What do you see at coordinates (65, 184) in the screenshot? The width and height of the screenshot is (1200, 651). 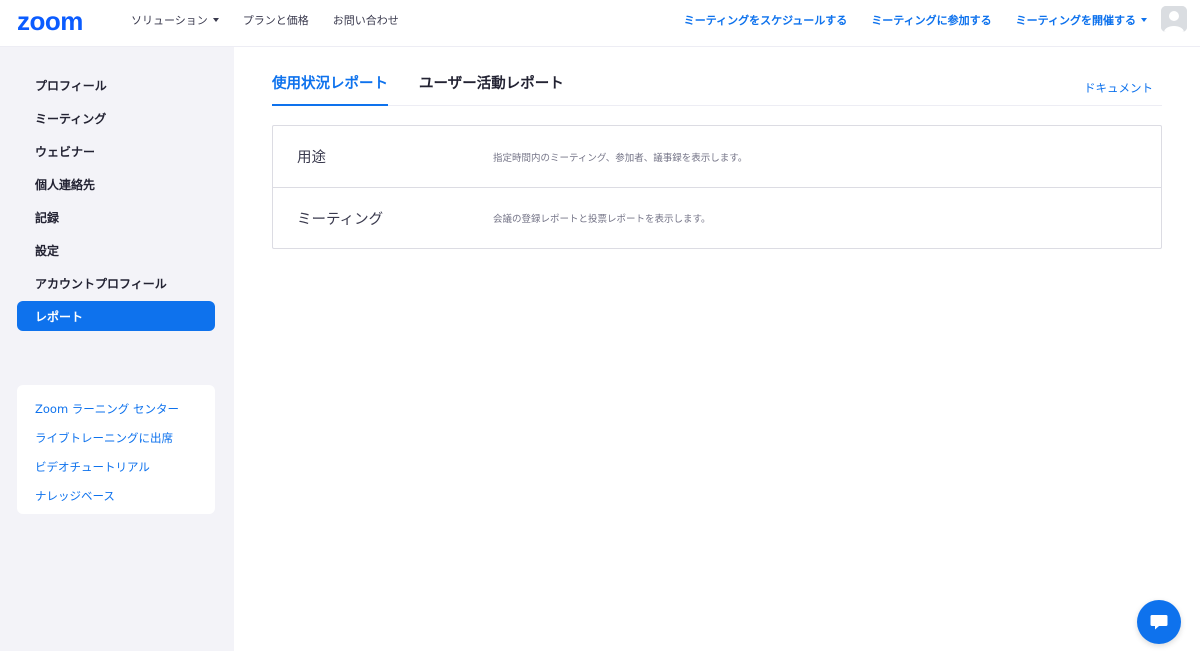 I see `sidebar-item-label: 個人連絡先` at bounding box center [65, 184].